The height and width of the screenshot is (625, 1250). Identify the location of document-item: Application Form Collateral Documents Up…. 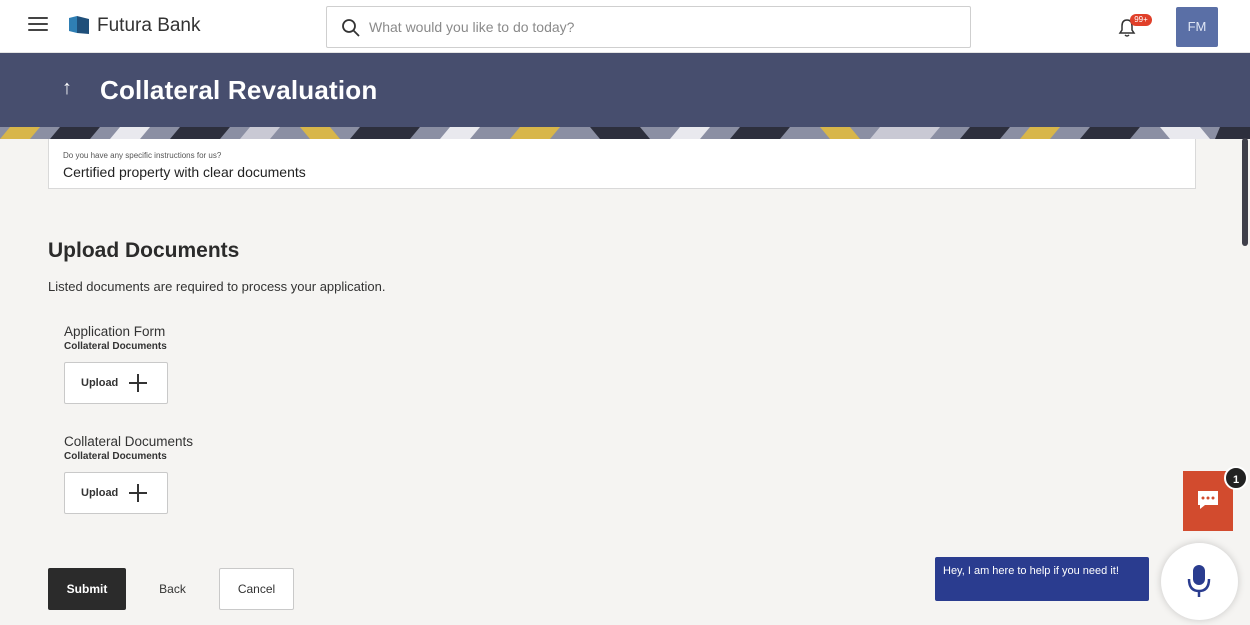
(116, 364).